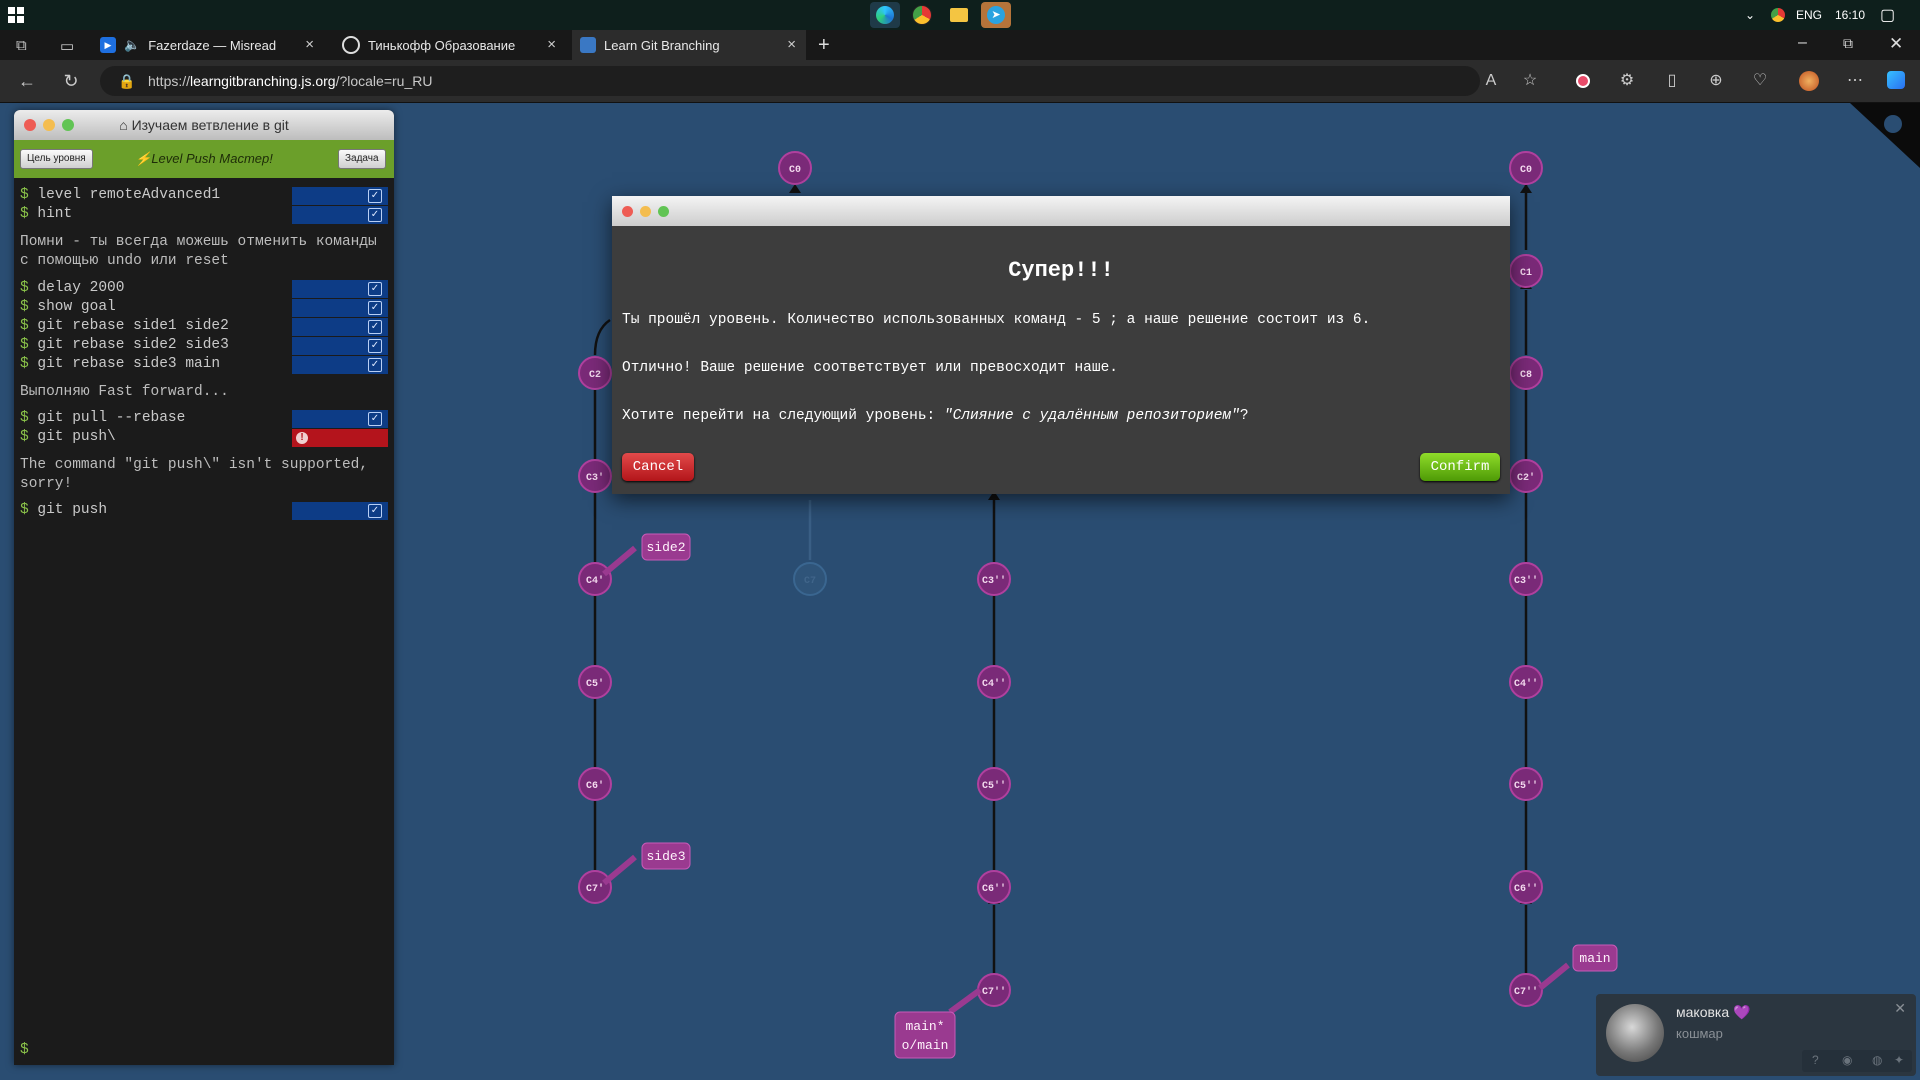 The image size is (1920, 1080). Describe the element at coordinates (76, 437) in the screenshot. I see `command-text: git push\` at that location.